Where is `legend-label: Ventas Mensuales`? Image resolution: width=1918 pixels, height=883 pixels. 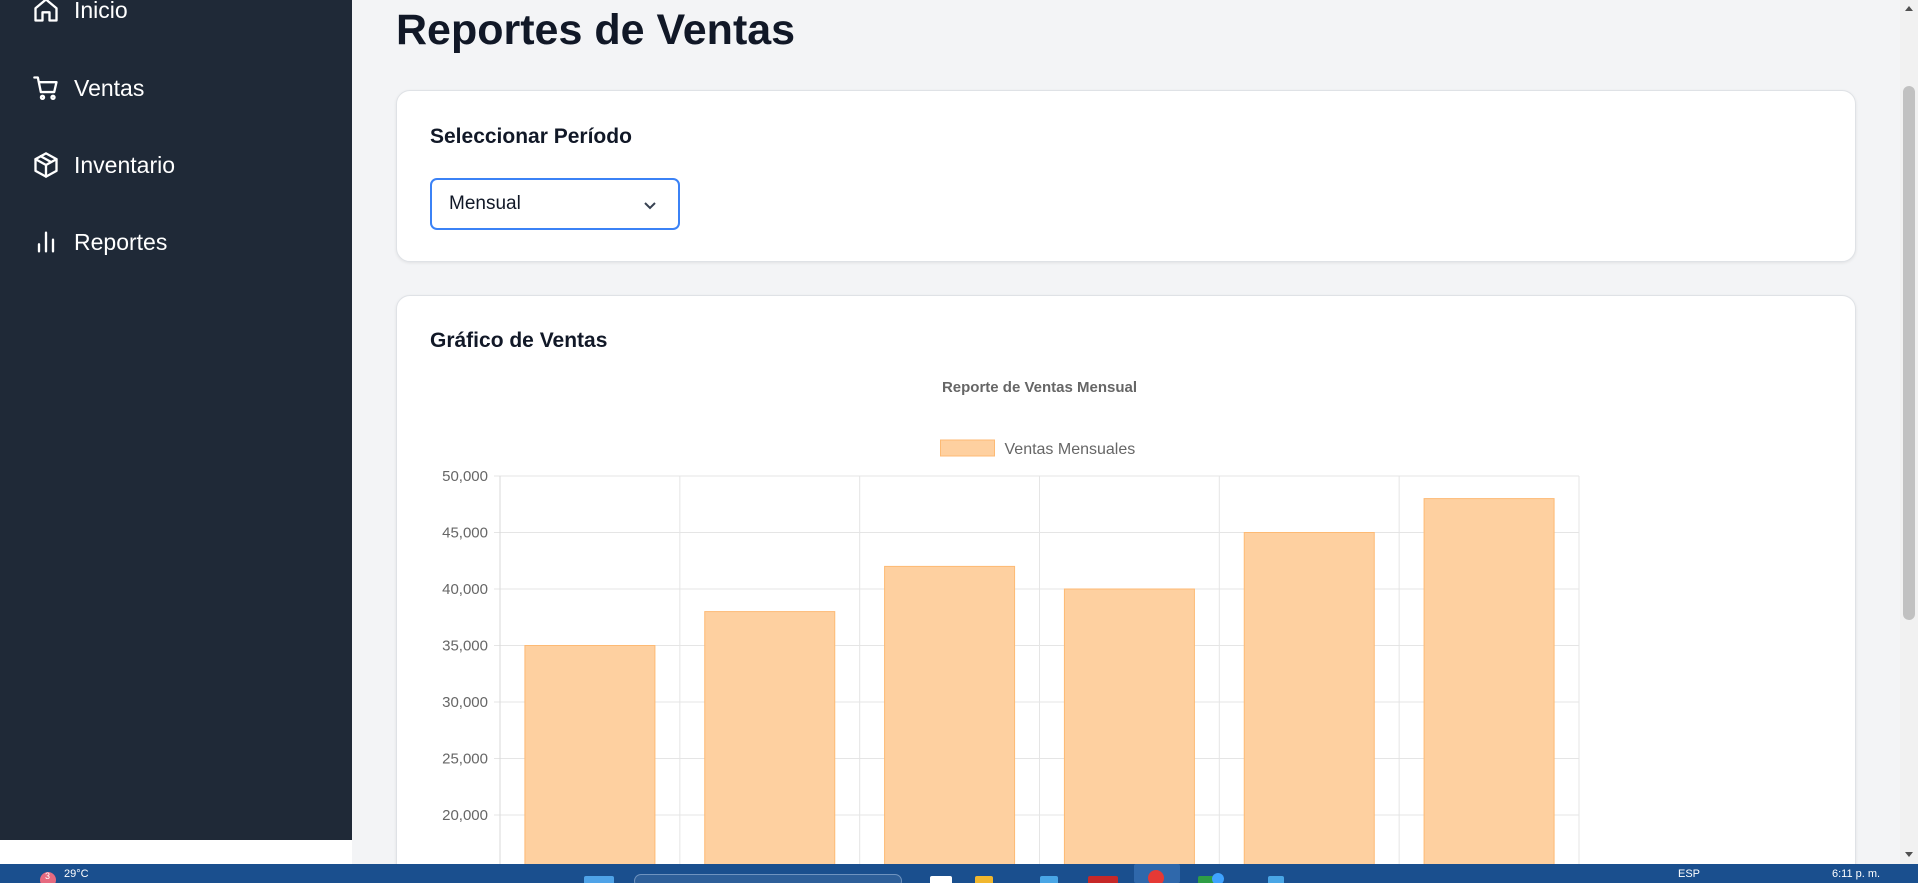
legend-label: Ventas Mensuales is located at coordinates (1070, 449).